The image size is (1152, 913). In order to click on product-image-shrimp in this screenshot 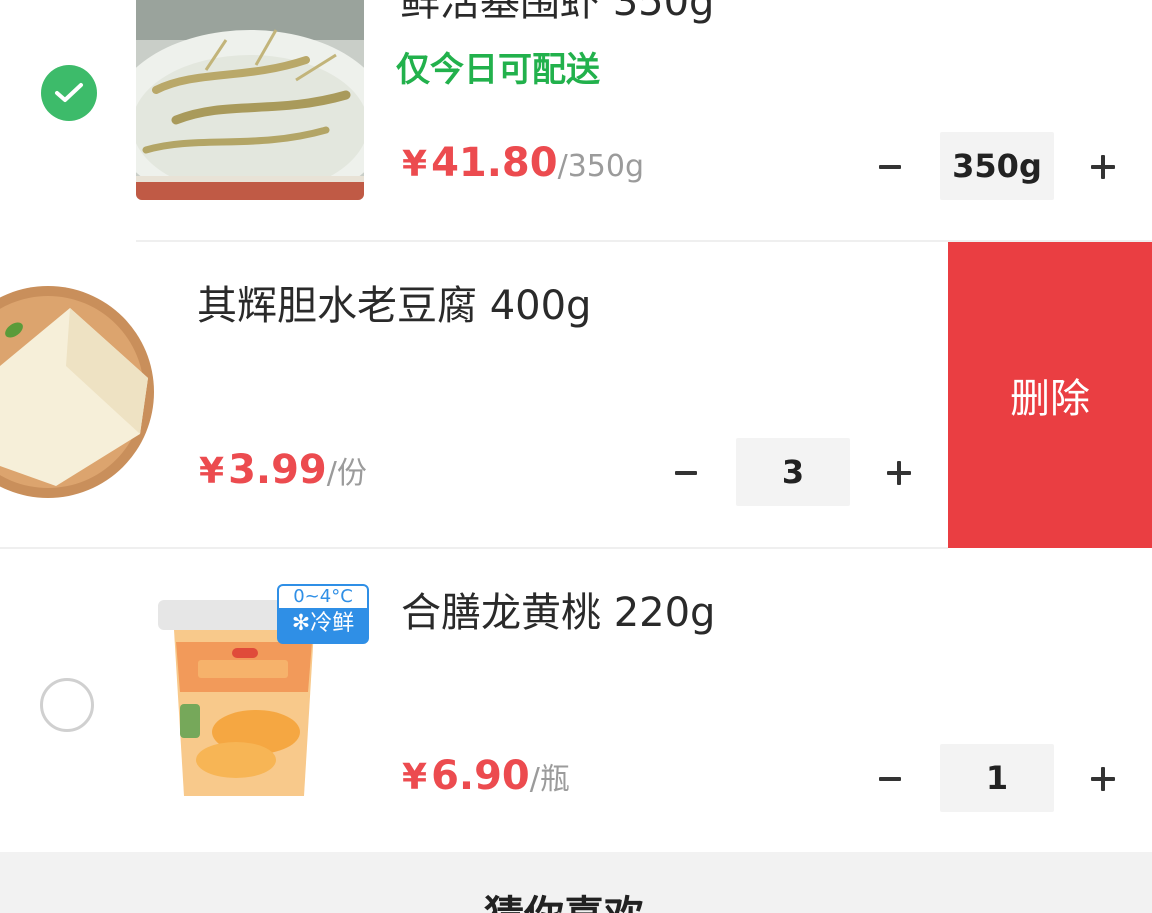, I will do `click(250, 100)`.